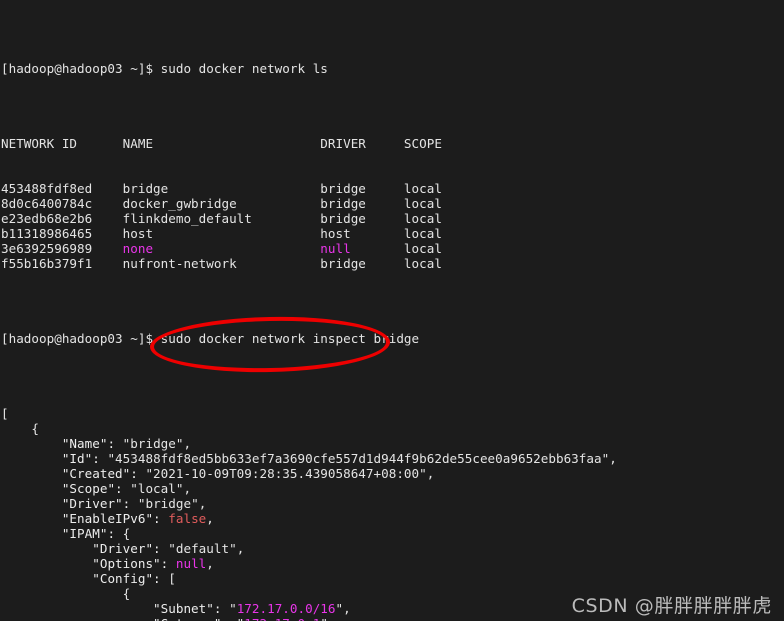 The image size is (784, 621). I want to click on json-key: "Subnet":, so click(191, 608).